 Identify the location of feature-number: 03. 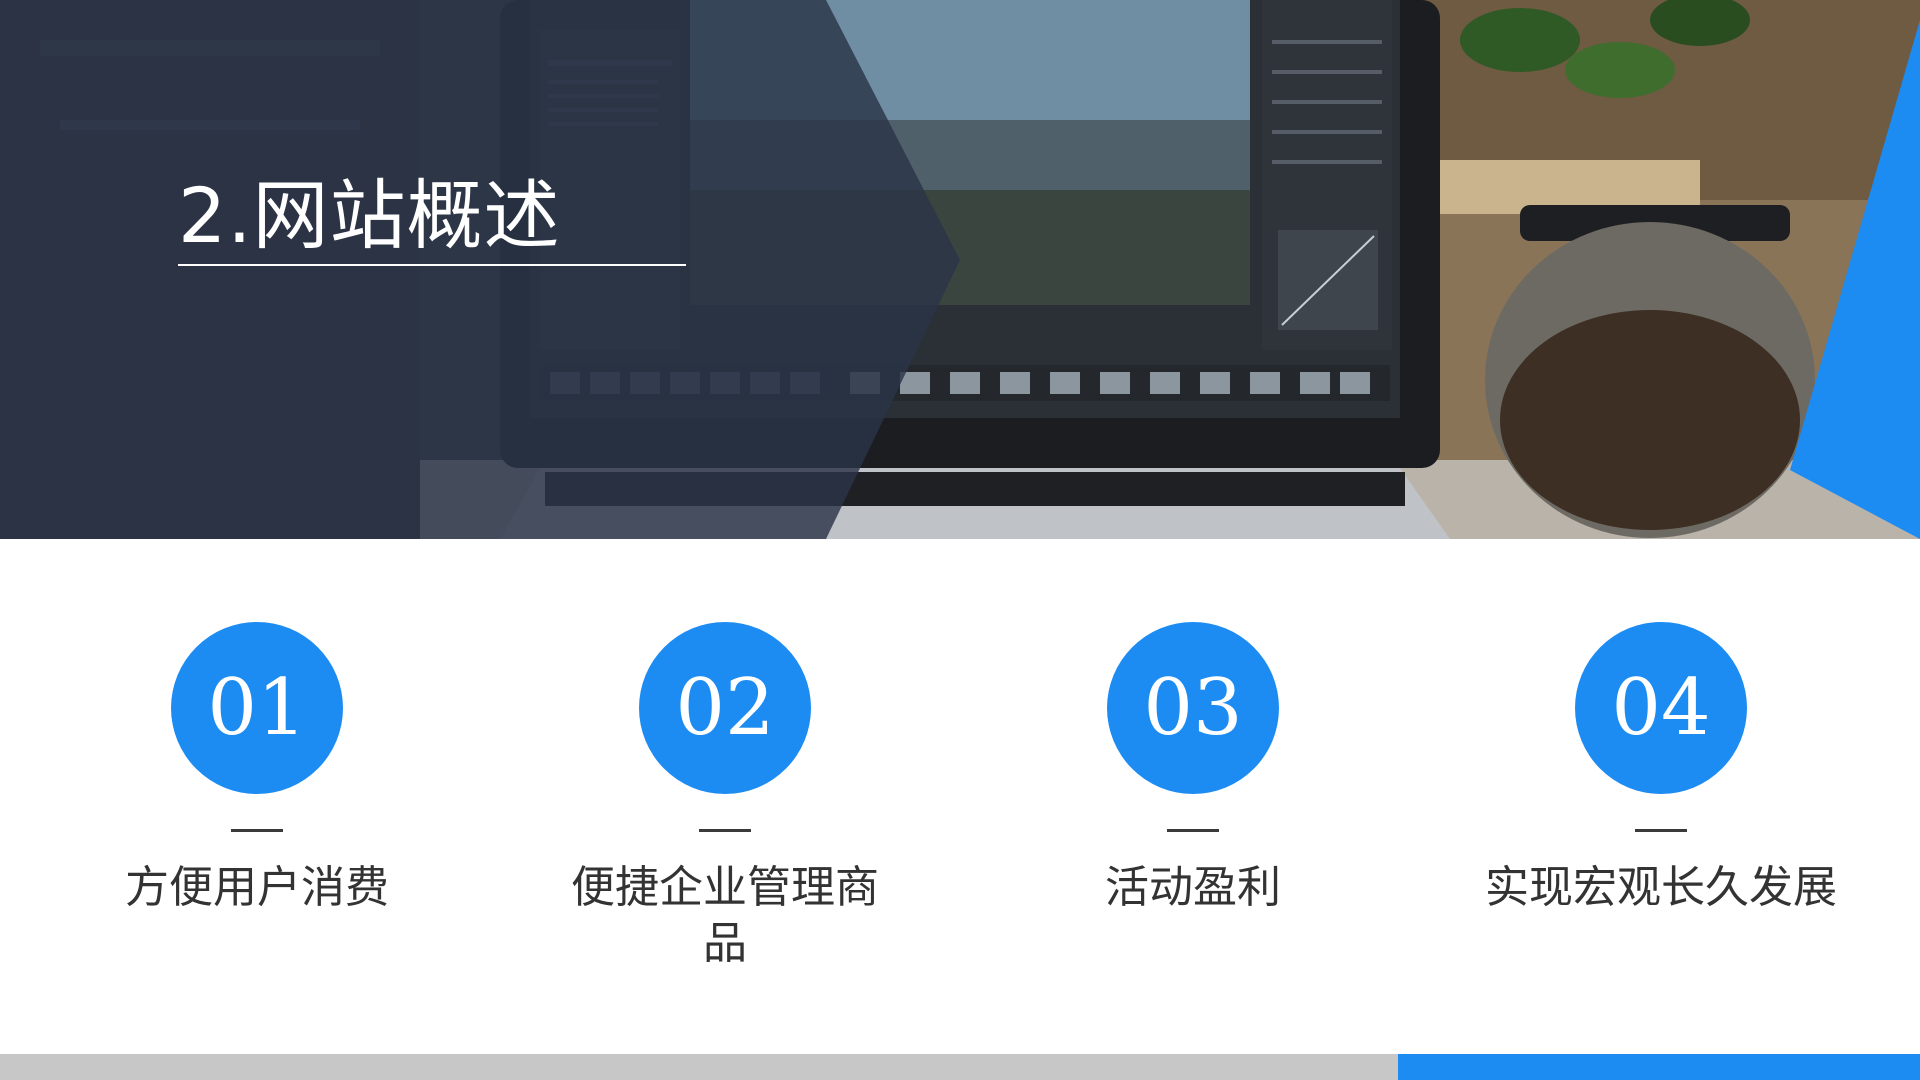
(1193, 708).